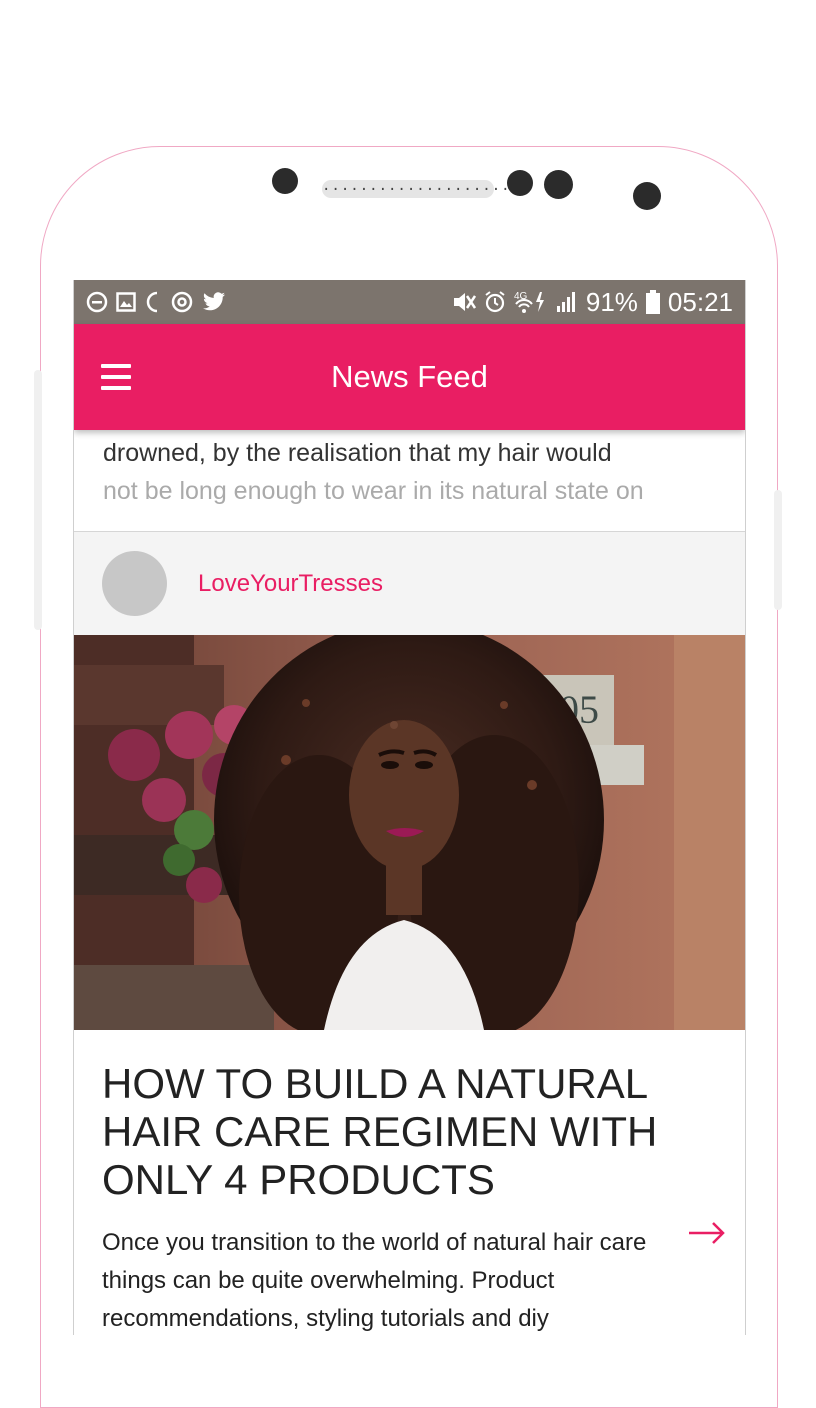  Describe the element at coordinates (707, 1233) in the screenshot. I see `arrow-right-icon` at that location.